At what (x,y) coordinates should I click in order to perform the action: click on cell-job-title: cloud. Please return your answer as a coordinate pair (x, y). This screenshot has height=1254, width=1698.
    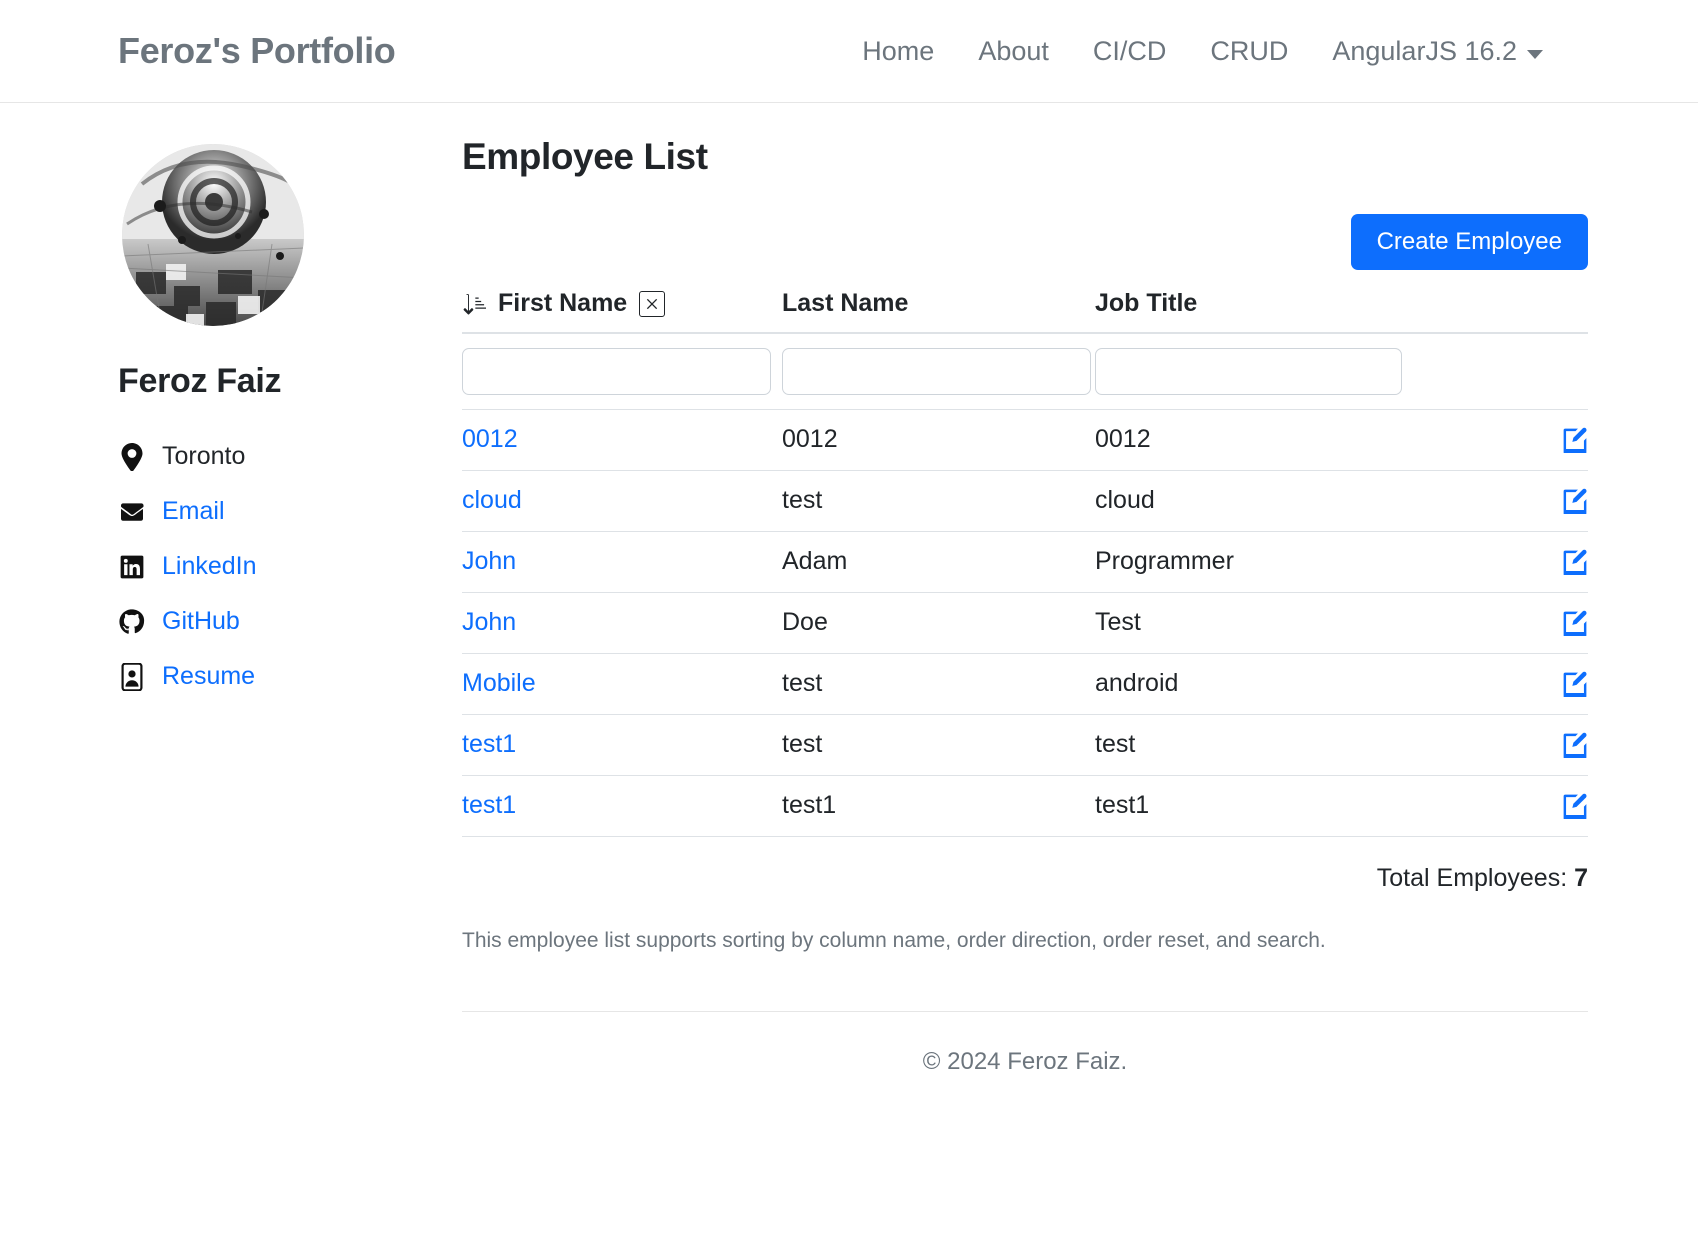
    Looking at the image, I should click on (1281, 501).